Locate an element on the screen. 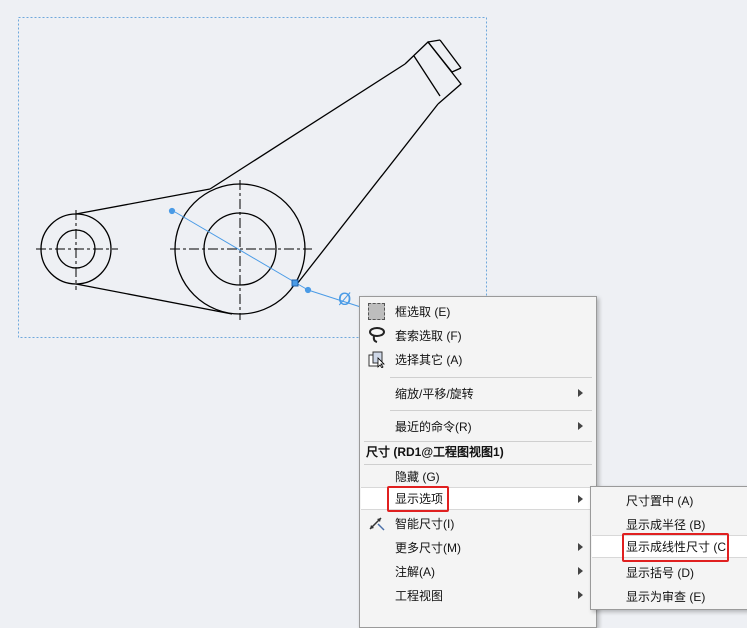  menu-item-select-other: 选择其它 (A) is located at coordinates (478, 359).